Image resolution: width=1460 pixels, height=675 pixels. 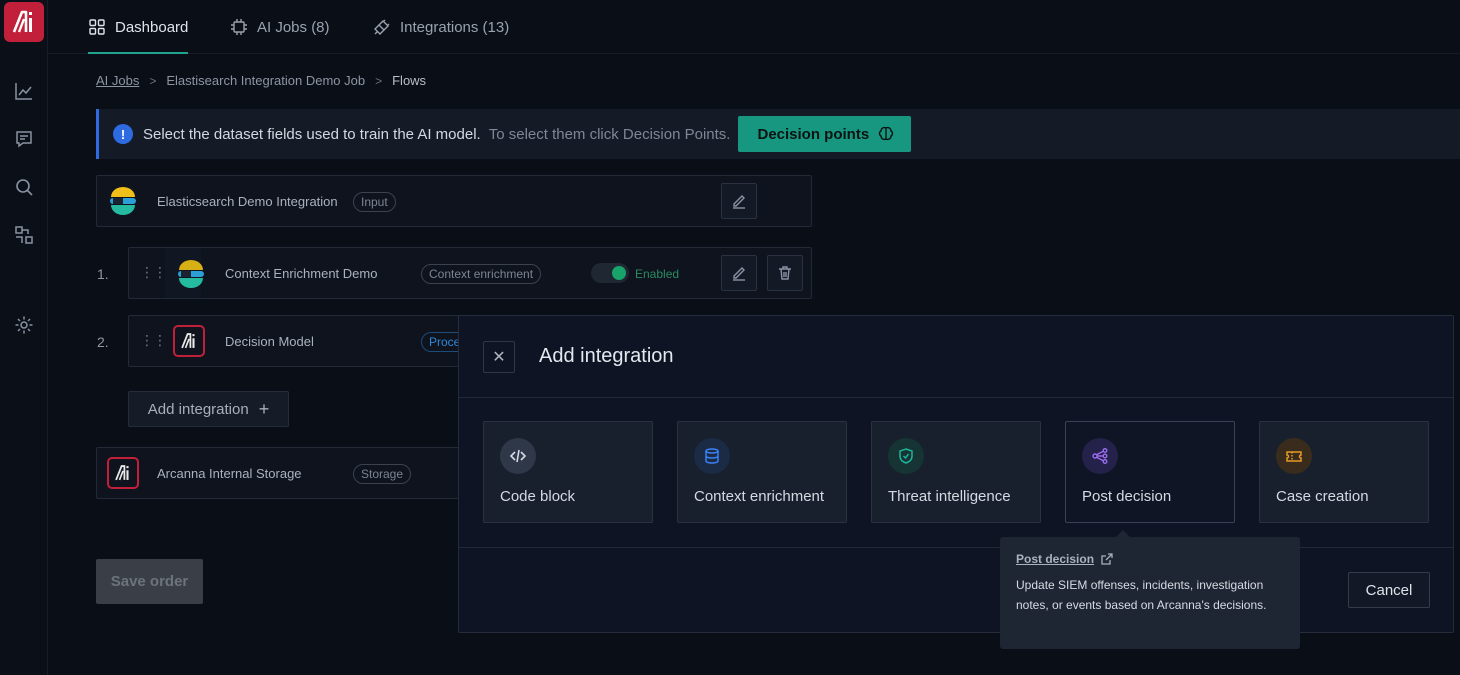 I want to click on option-label: Context enrichment, so click(x=759, y=496).